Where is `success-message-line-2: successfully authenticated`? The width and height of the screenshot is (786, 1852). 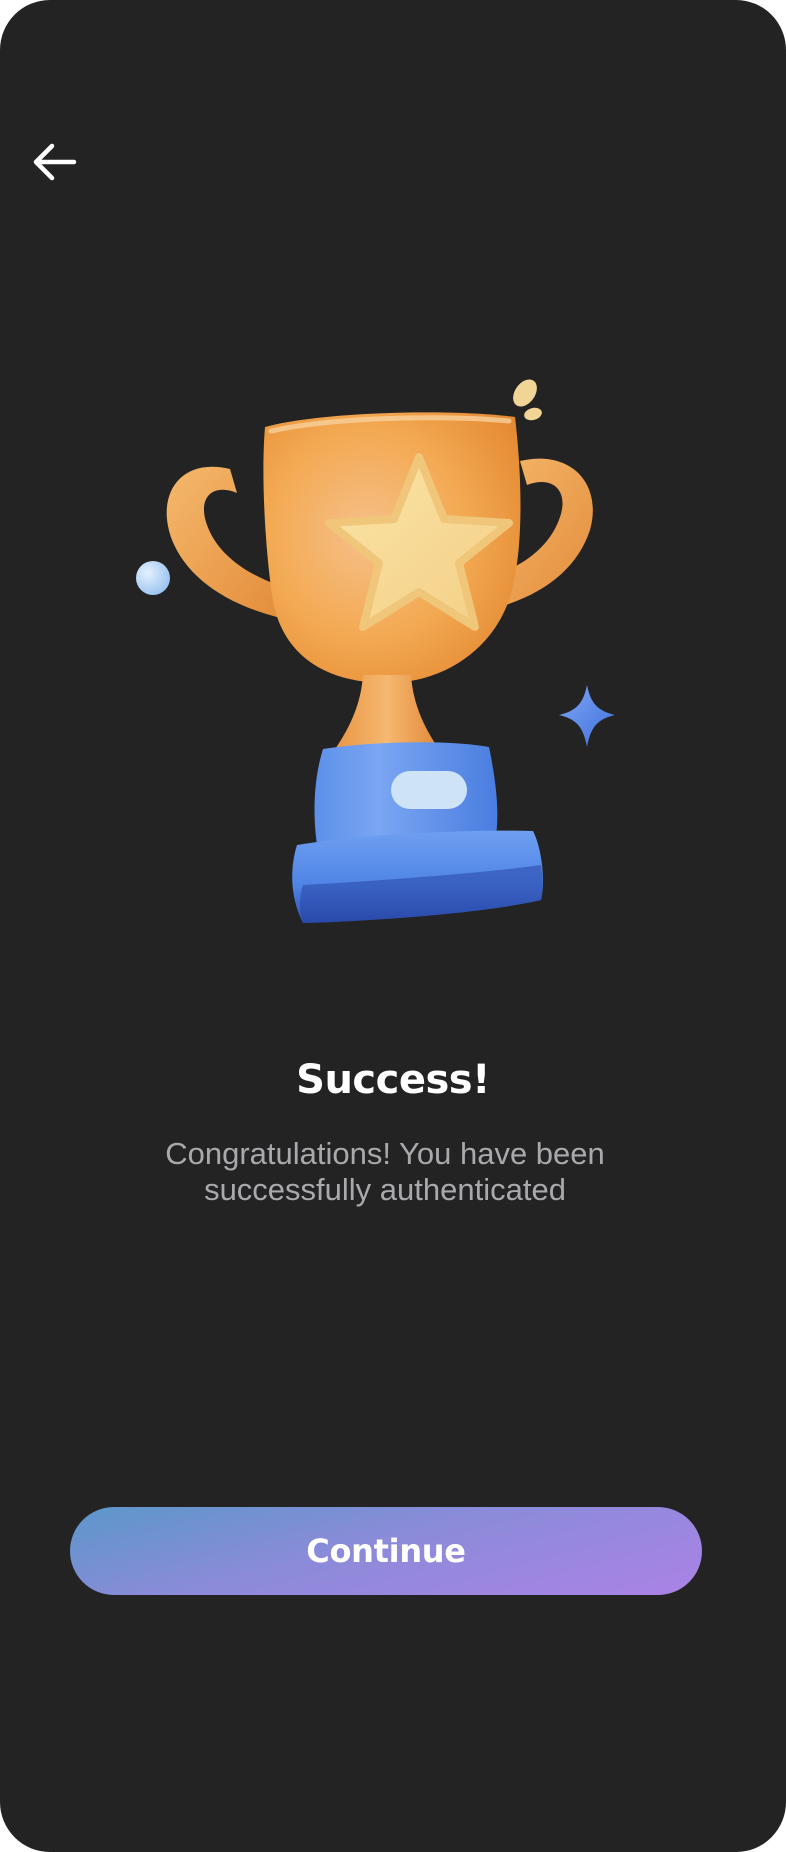 success-message-line-2: successfully authenticated is located at coordinates (385, 1189).